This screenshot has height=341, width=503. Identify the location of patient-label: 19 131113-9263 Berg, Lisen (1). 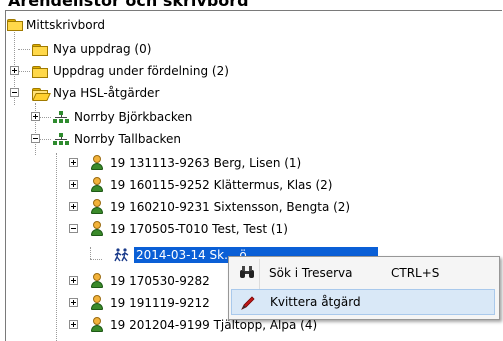
(206, 163).